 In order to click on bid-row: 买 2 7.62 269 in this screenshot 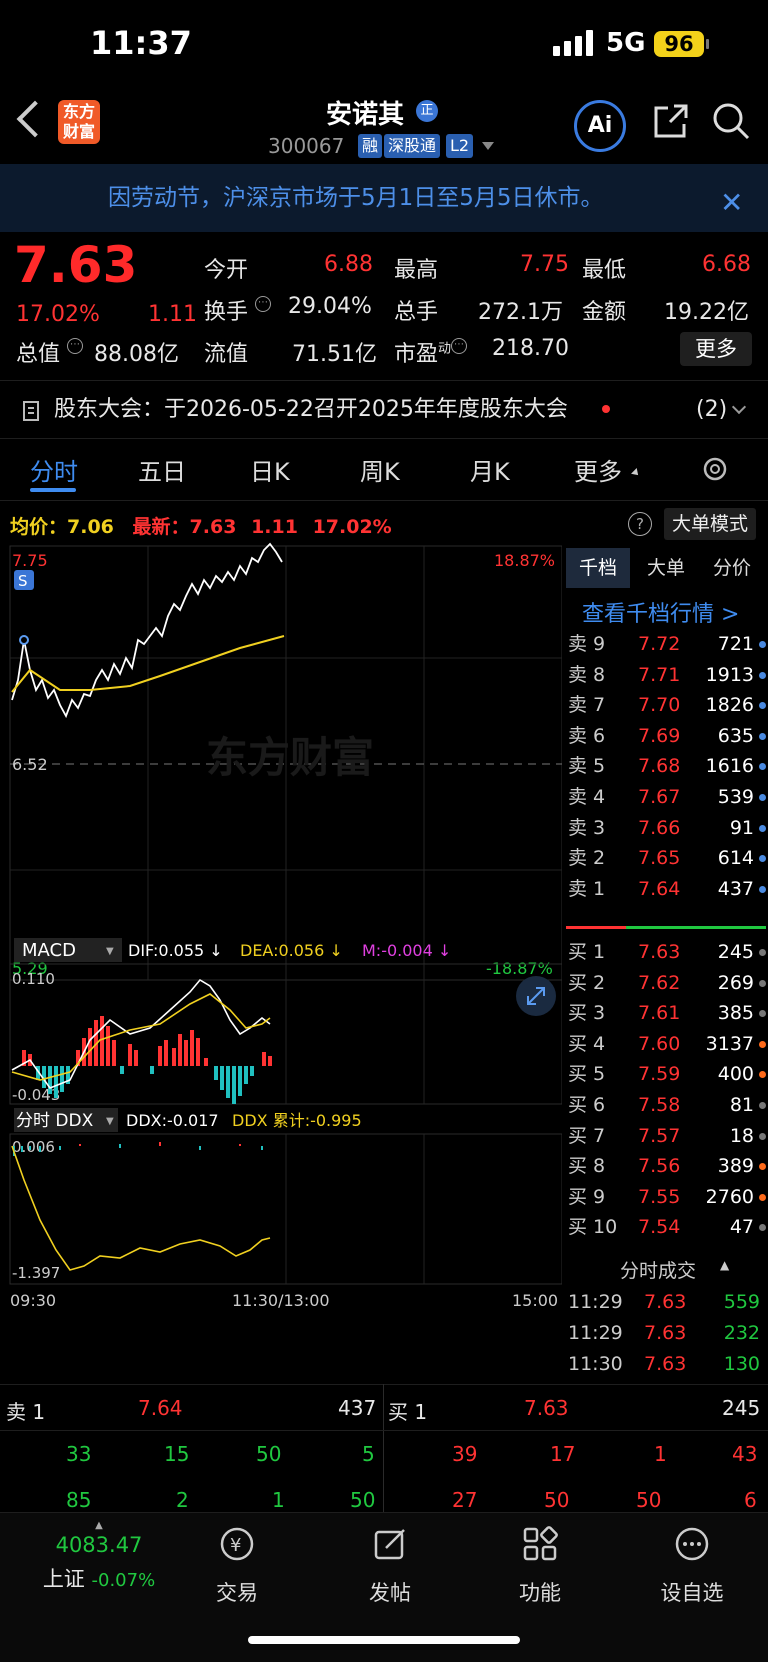, I will do `click(666, 983)`.